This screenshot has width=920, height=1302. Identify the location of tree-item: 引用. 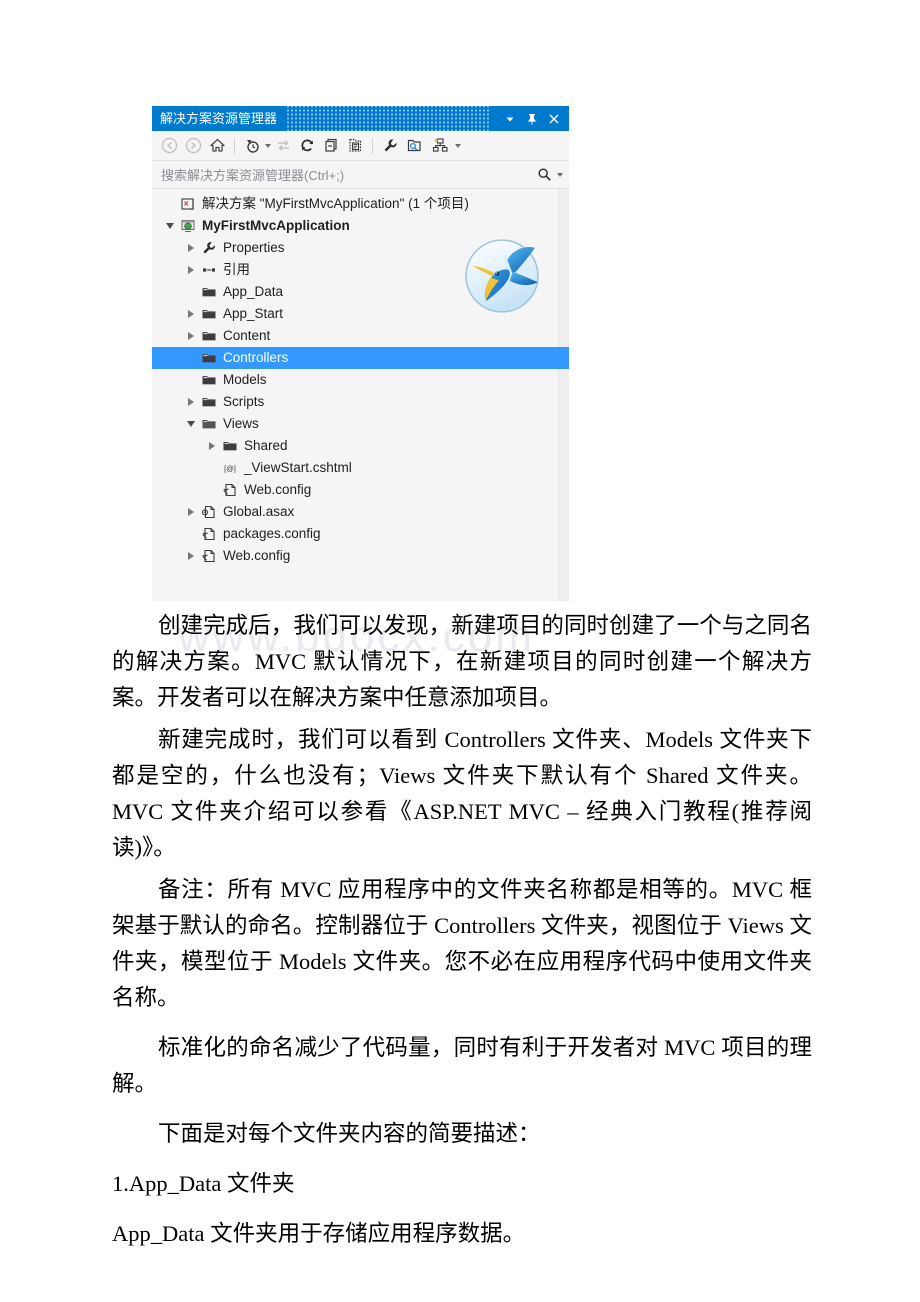
(360, 270).